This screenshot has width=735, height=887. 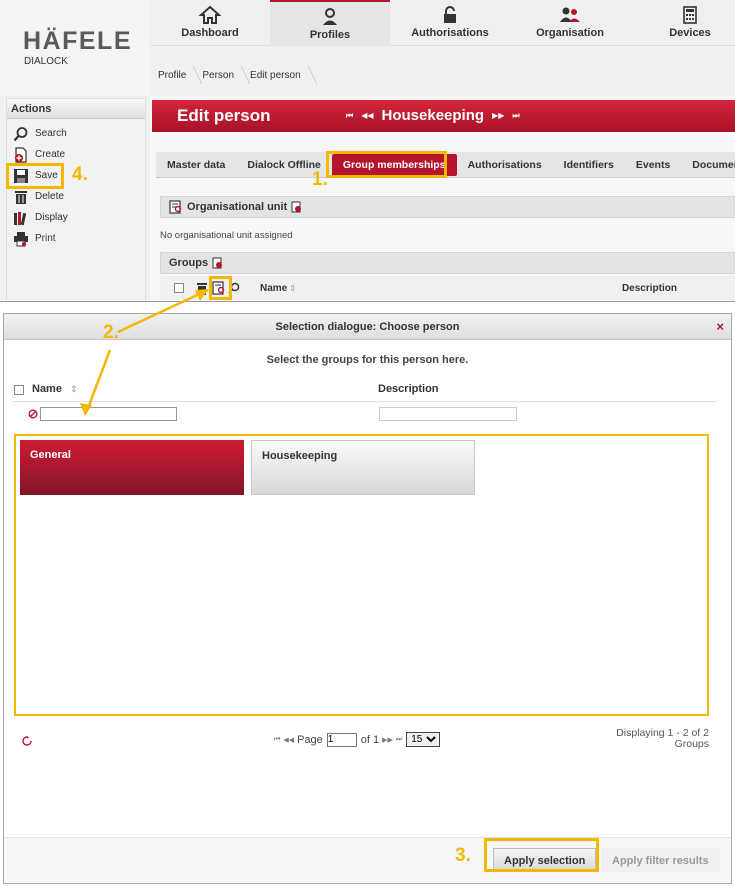 What do you see at coordinates (111, 332) in the screenshot?
I see `step-2-label: 2.` at bounding box center [111, 332].